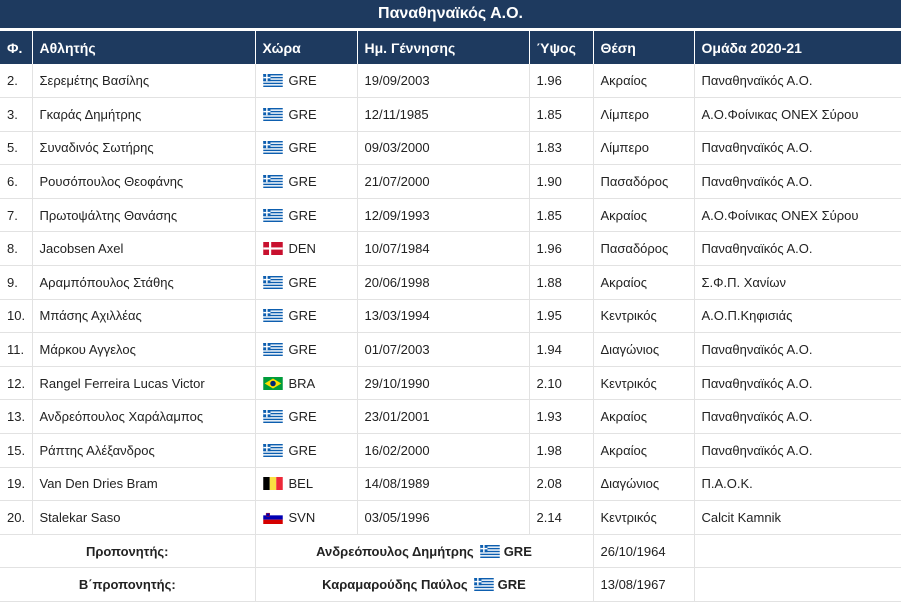  Describe the element at coordinates (797, 282) in the screenshot. I see `team-cell: Σ.Φ.Π. Χανίων` at that location.